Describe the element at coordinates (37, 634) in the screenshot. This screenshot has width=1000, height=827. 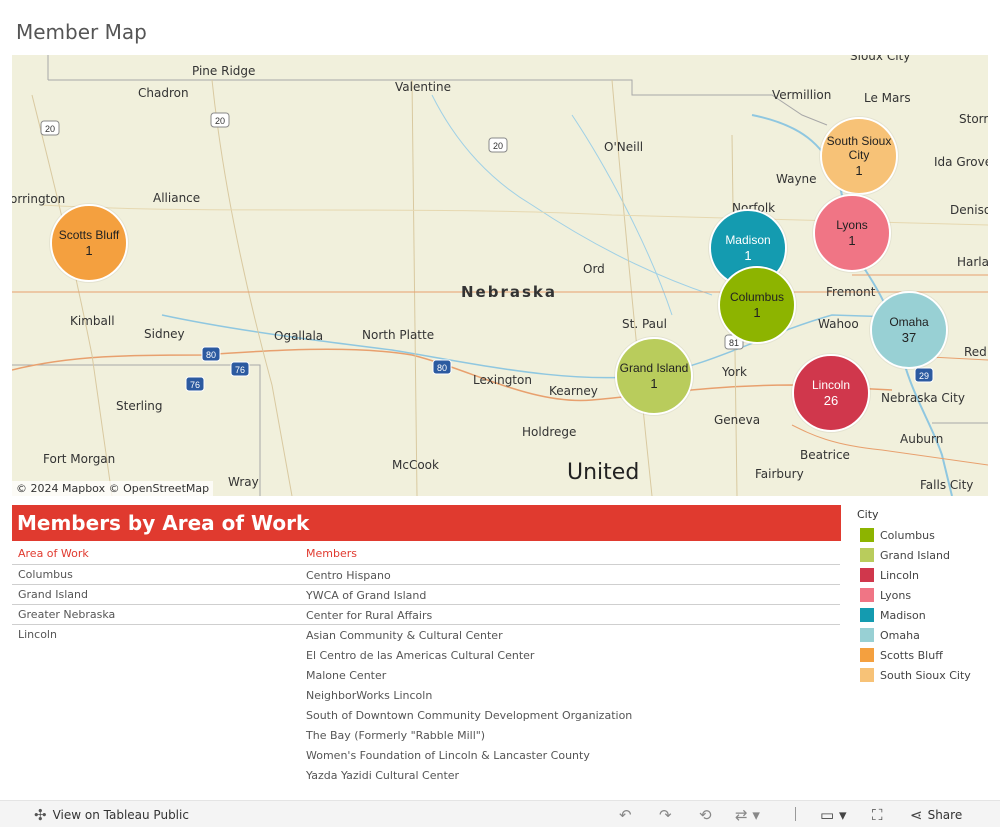
I see `area-cell: Lincoln` at that location.